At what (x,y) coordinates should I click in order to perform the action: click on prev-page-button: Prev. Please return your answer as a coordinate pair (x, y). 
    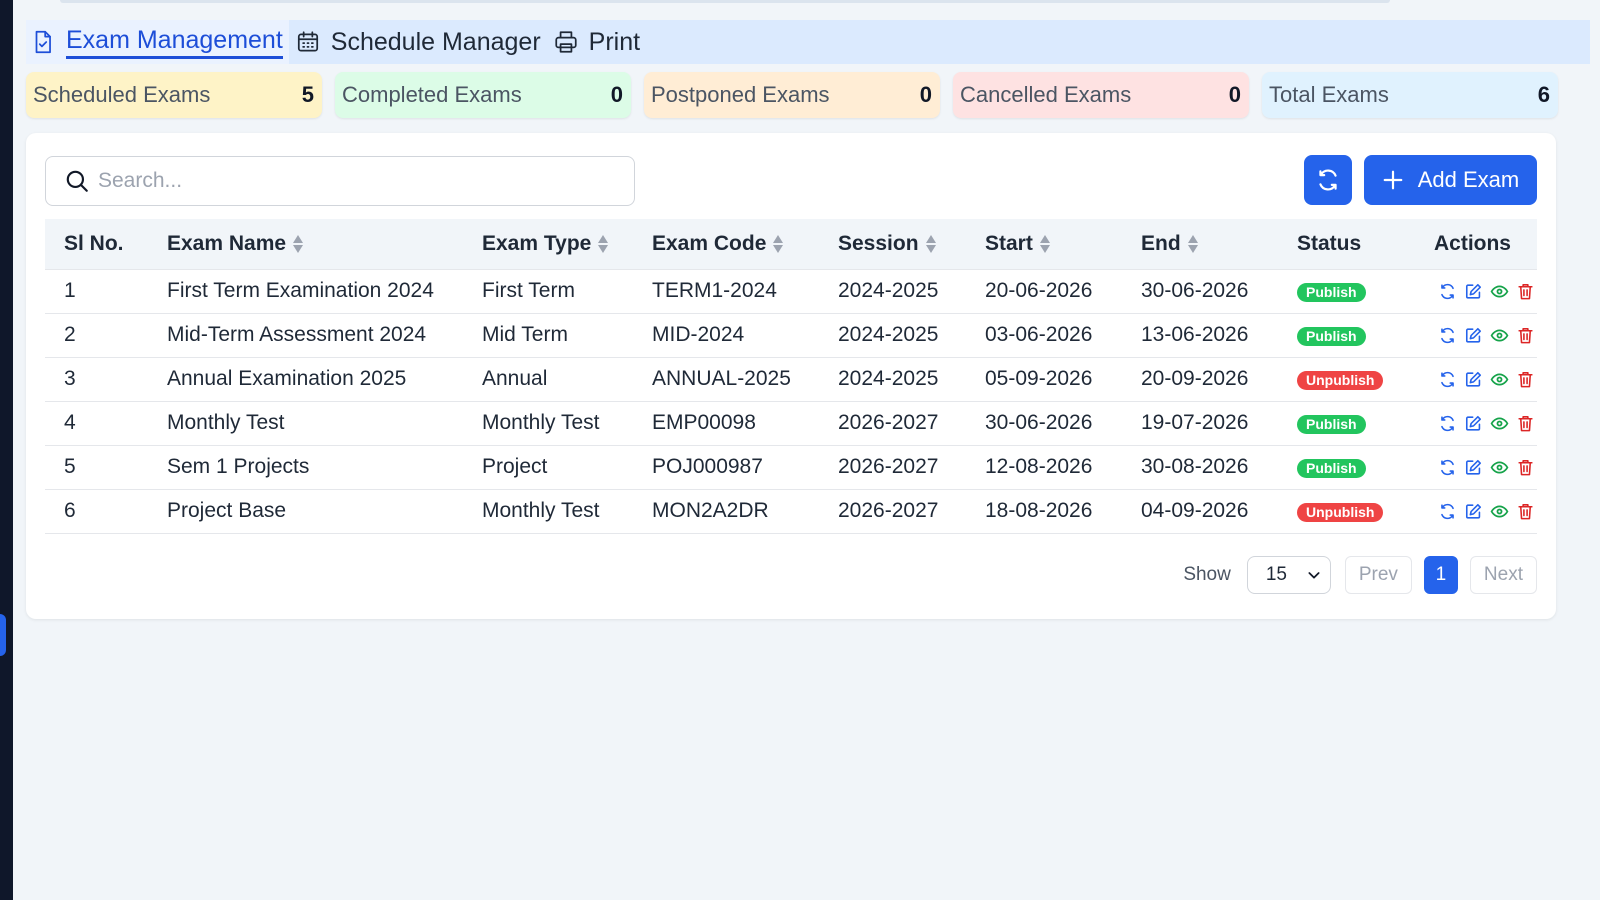
    Looking at the image, I should click on (1378, 575).